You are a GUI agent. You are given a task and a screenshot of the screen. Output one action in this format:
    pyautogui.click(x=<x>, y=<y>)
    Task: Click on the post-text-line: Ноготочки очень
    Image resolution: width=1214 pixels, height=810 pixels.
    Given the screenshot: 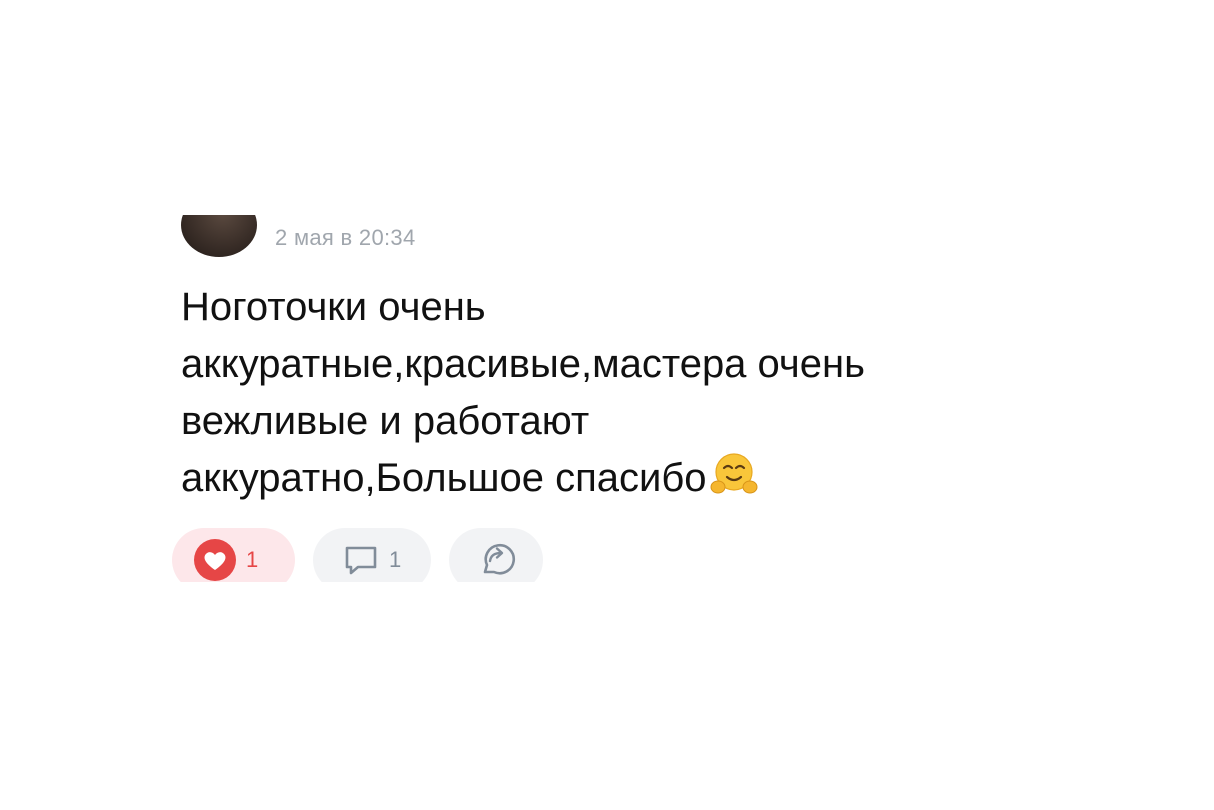 What is the action you would take?
    pyautogui.click(x=333, y=307)
    